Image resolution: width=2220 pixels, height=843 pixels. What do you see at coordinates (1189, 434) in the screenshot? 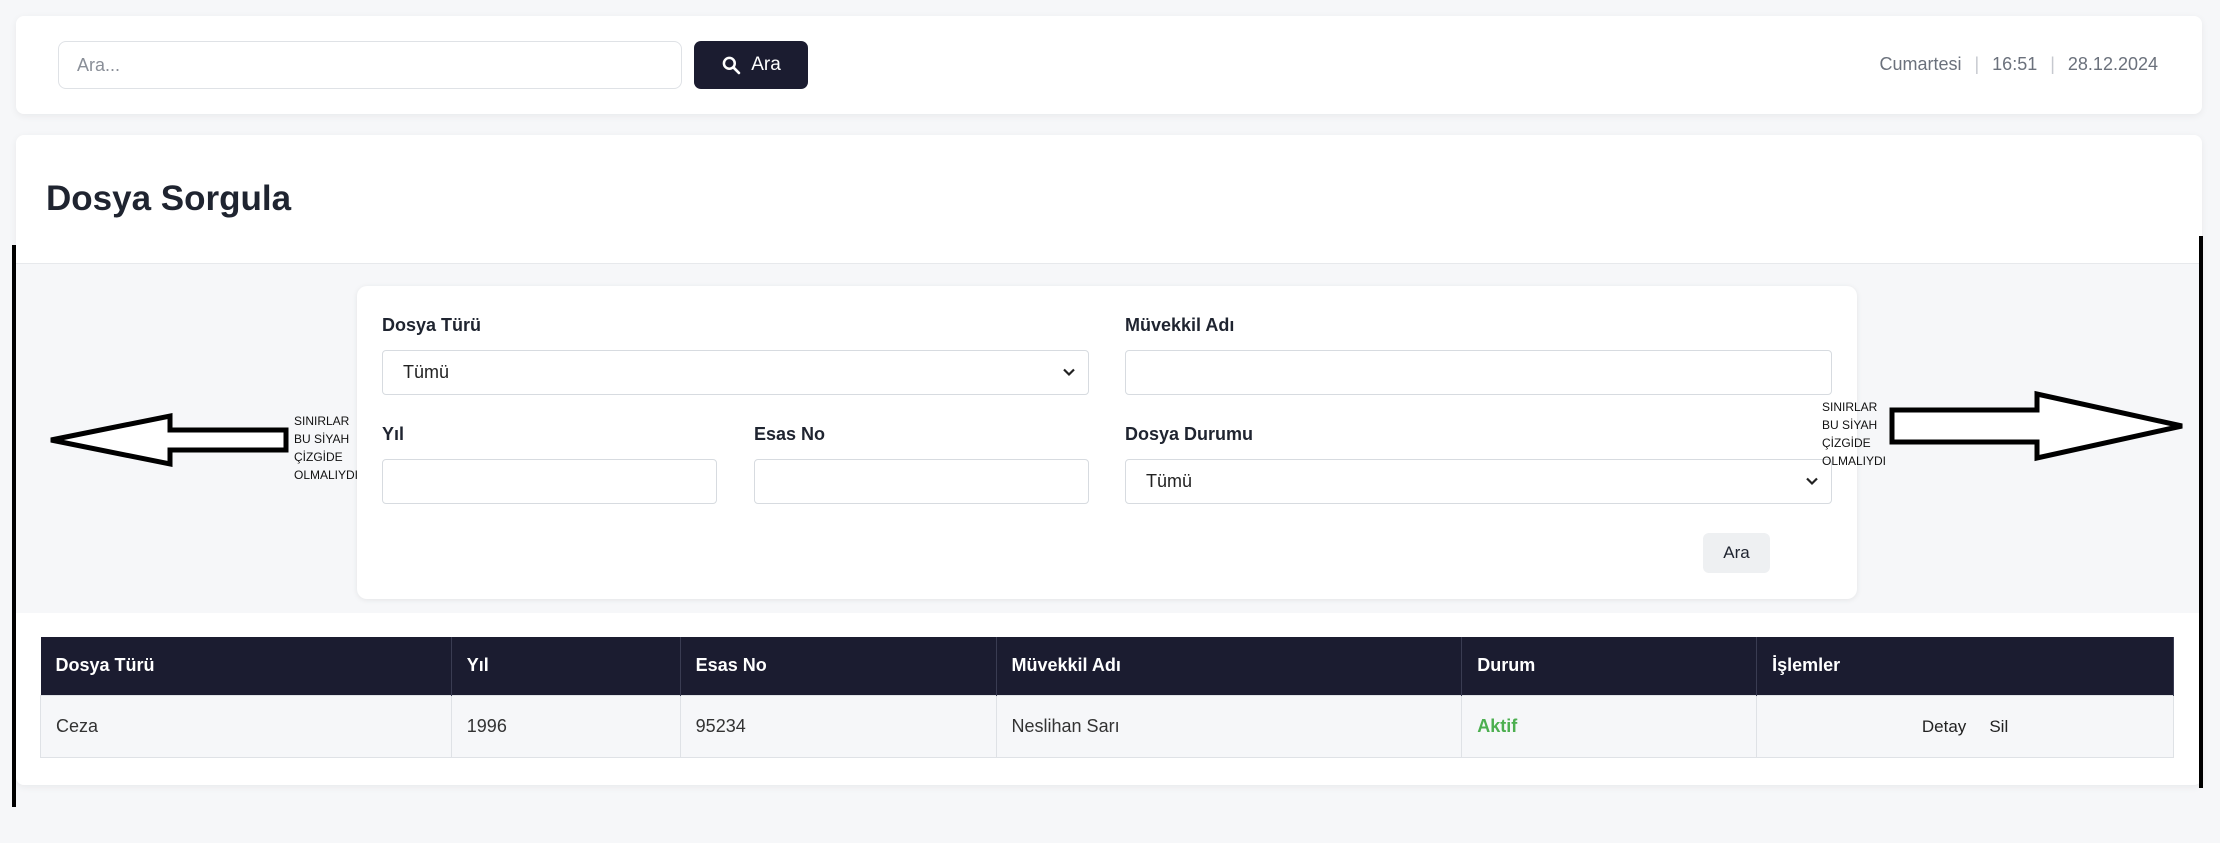
I see `dosya-durumu-label: Dosya Durumu` at bounding box center [1189, 434].